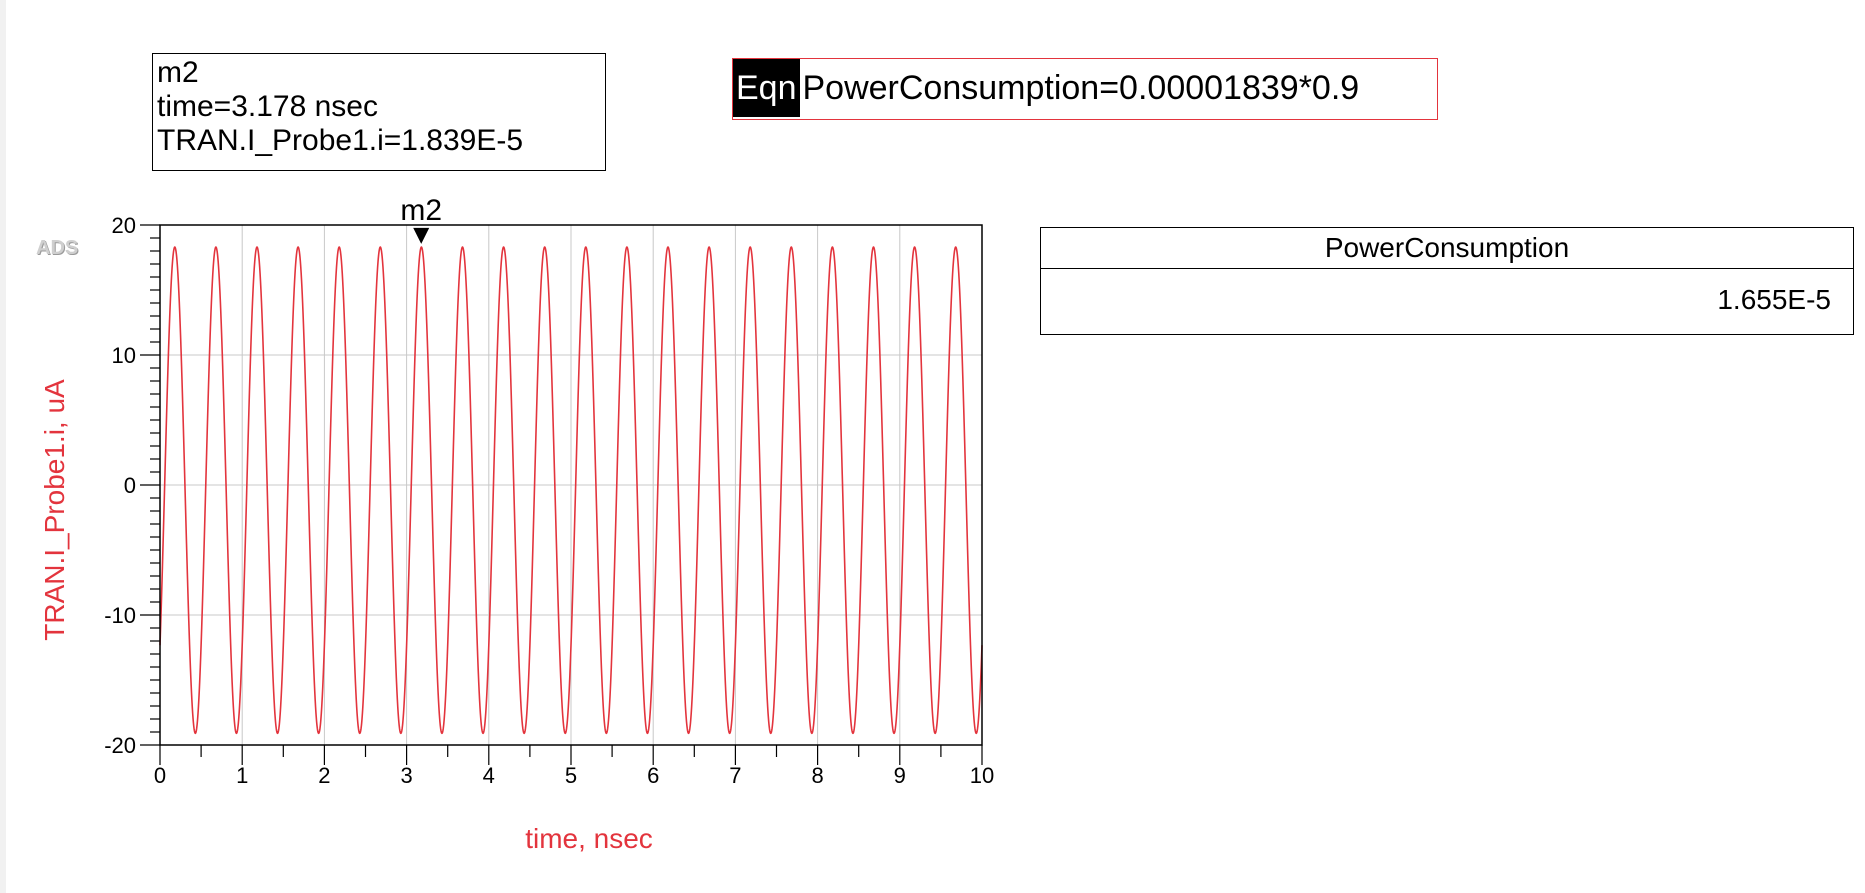 This screenshot has width=1865, height=893. Describe the element at coordinates (589, 838) in the screenshot. I see `x-axis-title: time, nsec` at that location.